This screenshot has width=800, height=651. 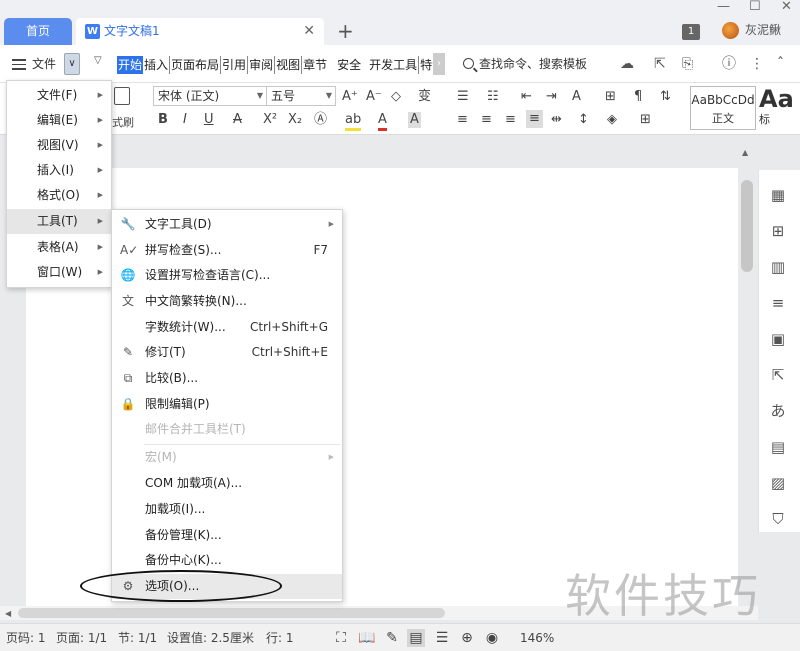 What do you see at coordinates (59, 195) in the screenshot?
I see `menu-item-format: 格式(O) ▶` at bounding box center [59, 195].